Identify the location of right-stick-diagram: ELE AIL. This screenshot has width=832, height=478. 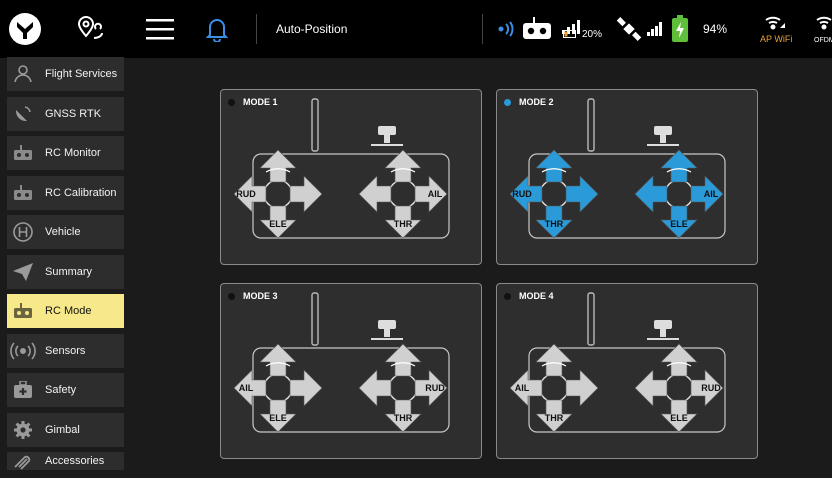
(679, 194).